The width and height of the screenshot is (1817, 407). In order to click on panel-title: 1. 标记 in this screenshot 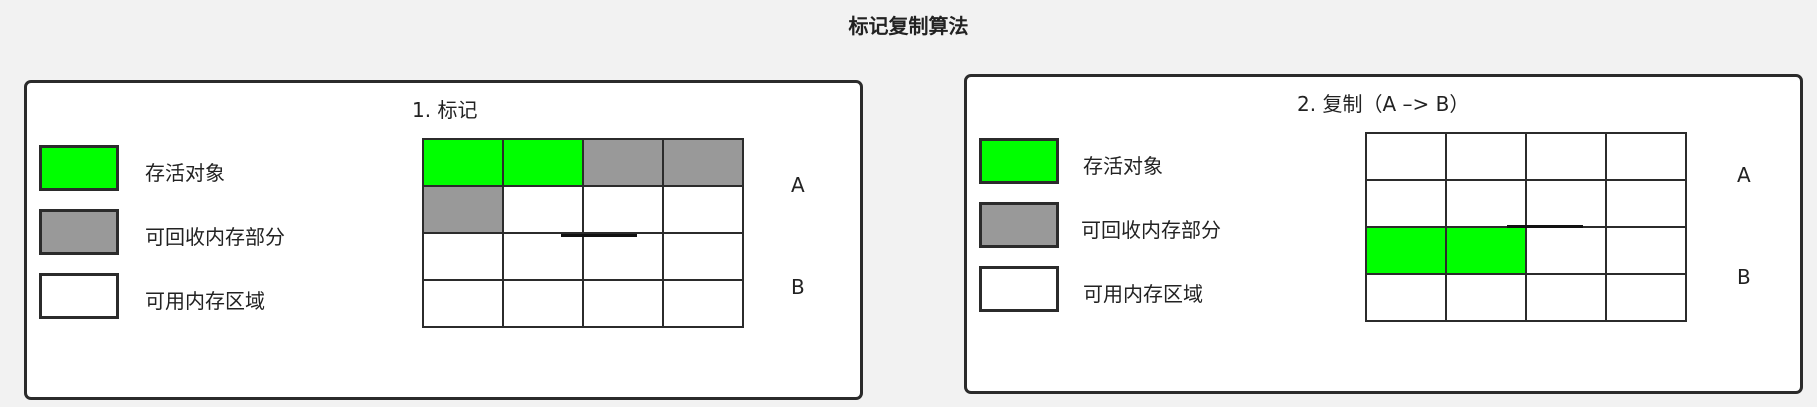, I will do `click(445, 110)`.